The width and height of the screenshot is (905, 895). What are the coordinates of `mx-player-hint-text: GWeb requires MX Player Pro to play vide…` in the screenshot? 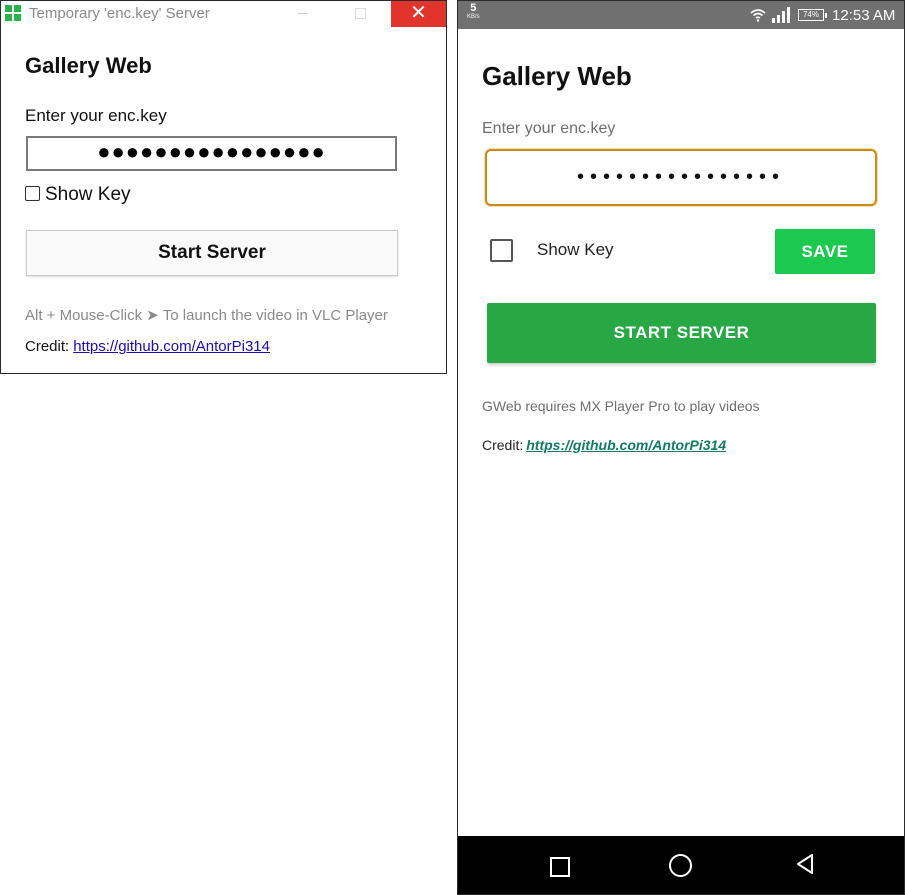 It's located at (621, 406).